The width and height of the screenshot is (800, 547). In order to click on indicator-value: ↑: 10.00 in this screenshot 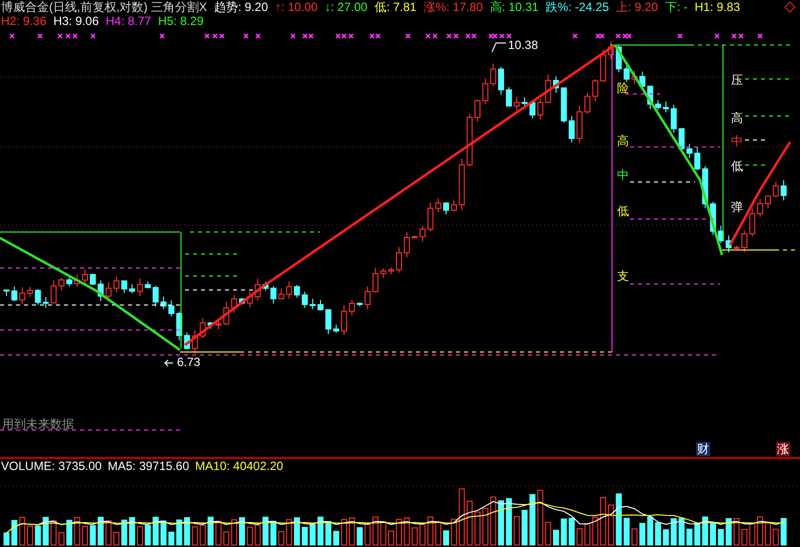, I will do `click(296, 7)`.